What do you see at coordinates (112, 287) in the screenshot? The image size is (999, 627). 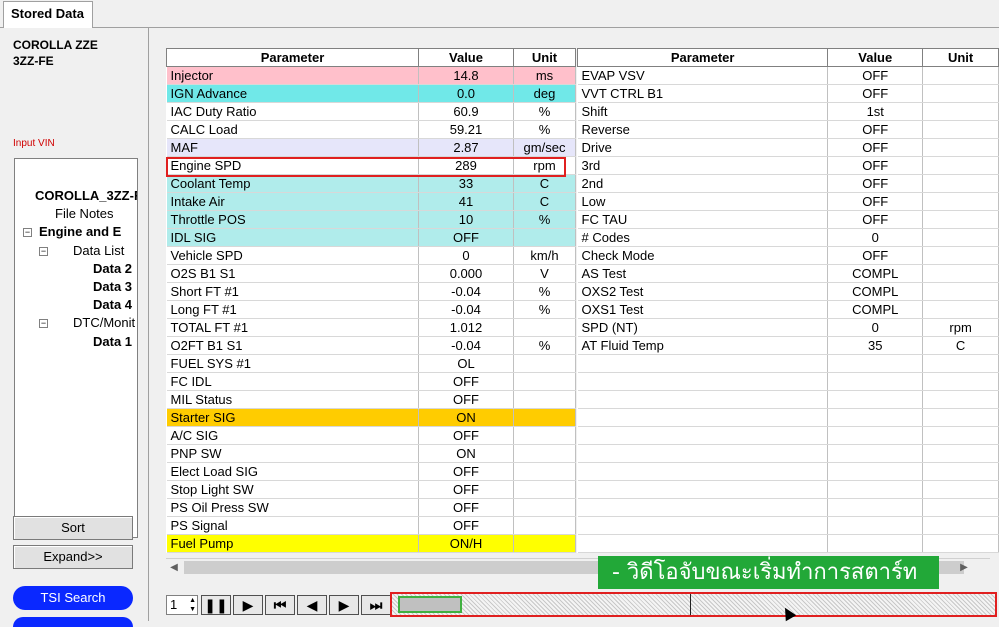 I see `tree-item: Data 3` at bounding box center [112, 287].